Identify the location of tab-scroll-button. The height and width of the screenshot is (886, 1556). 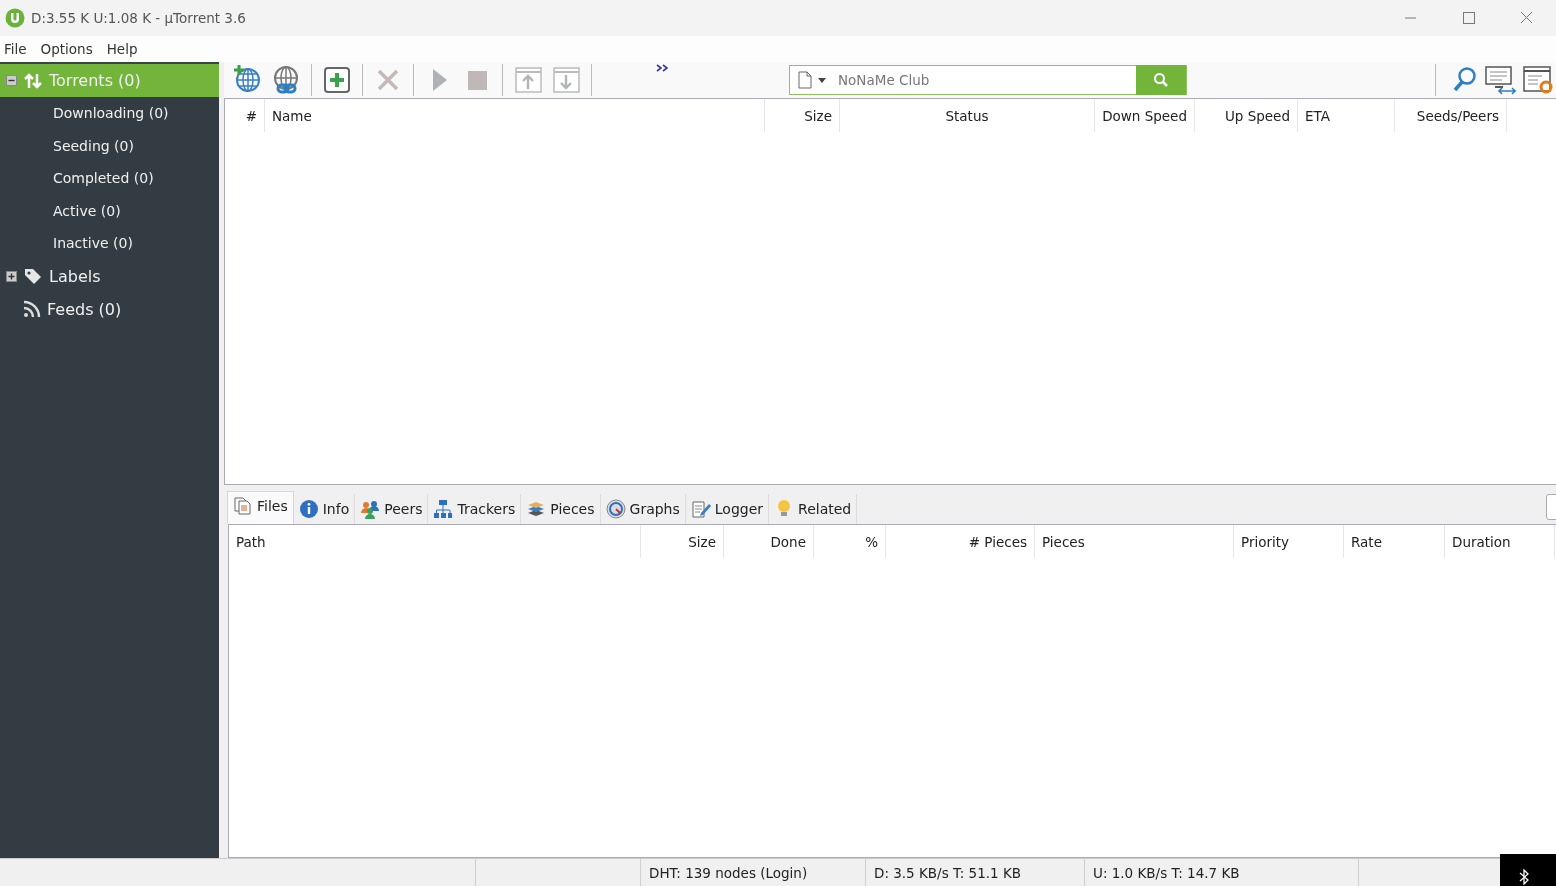
(1551, 507).